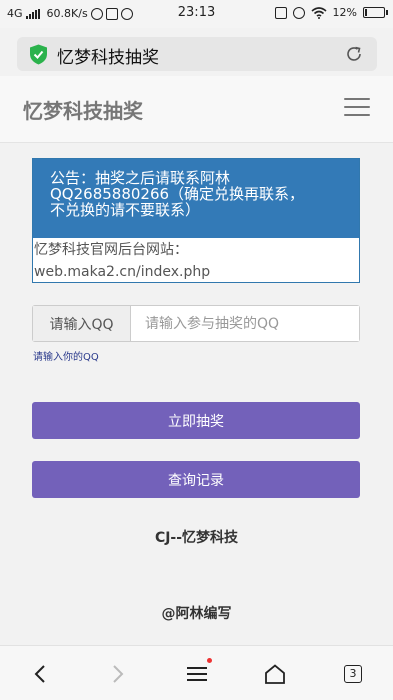  Describe the element at coordinates (38, 54) in the screenshot. I see `secure-shield-icon` at that location.